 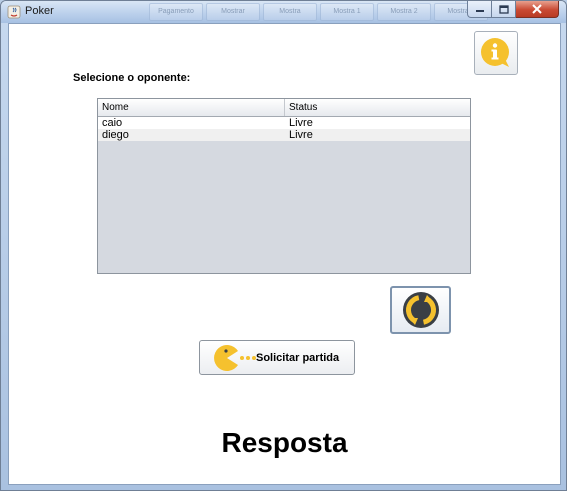 I want to click on table-row: caio Livre, so click(x=284, y=123).